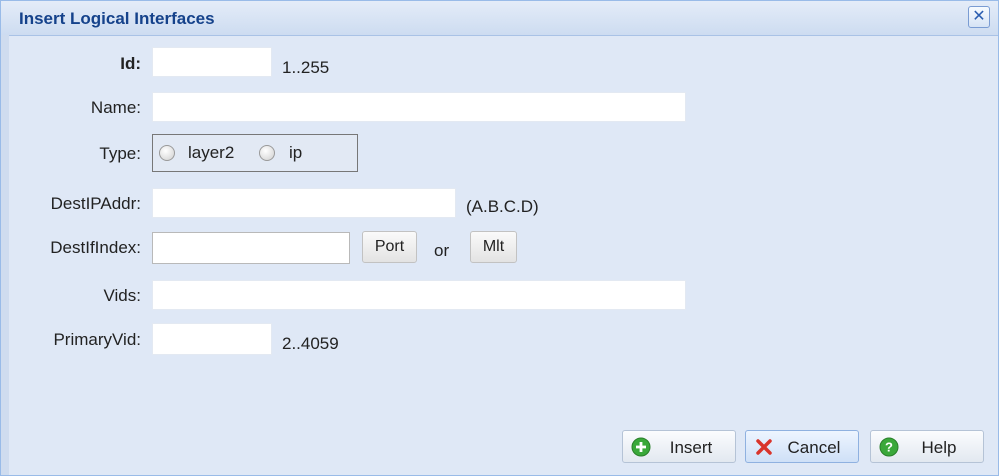 The height and width of the screenshot is (476, 999). I want to click on dest-ip-addr-input, so click(304, 203).